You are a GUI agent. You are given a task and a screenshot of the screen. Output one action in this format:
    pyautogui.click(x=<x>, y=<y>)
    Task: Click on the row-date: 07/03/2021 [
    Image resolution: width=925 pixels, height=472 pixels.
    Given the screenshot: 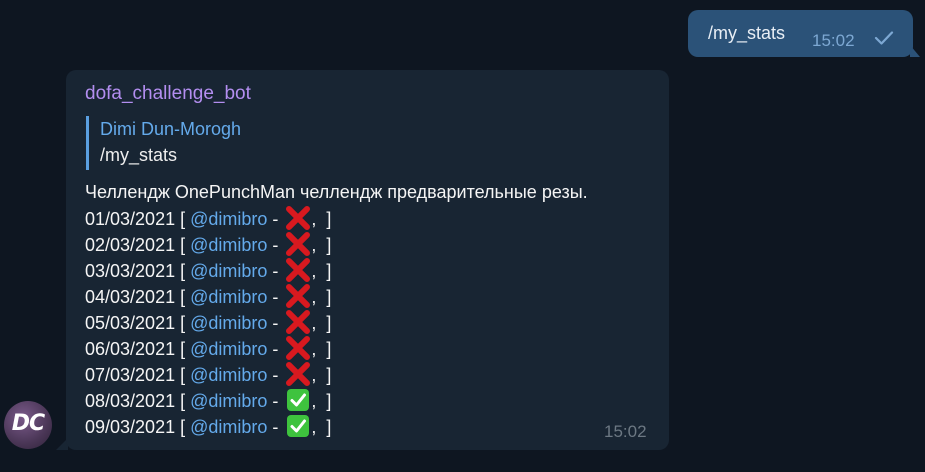 What is the action you would take?
    pyautogui.click(x=138, y=375)
    